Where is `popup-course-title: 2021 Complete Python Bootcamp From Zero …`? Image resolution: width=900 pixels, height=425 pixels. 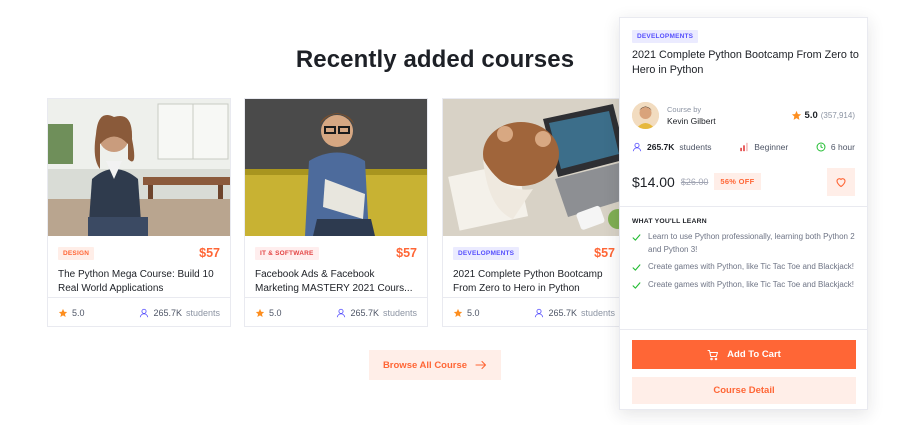
popup-course-title: 2021 Complete Python Bootcamp From Zero … is located at coordinates (747, 63).